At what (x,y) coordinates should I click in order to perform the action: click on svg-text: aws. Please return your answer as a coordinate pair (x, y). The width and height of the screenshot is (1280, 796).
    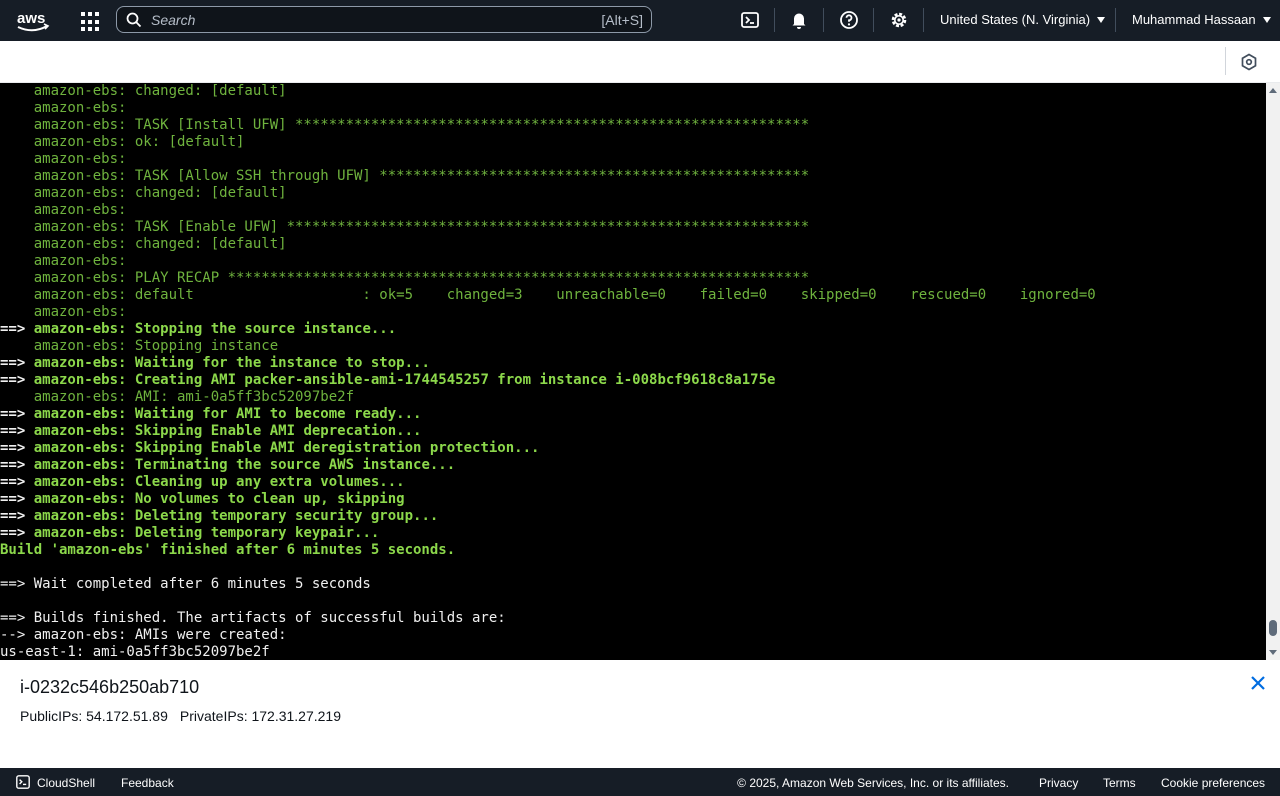
    Looking at the image, I should click on (31, 18).